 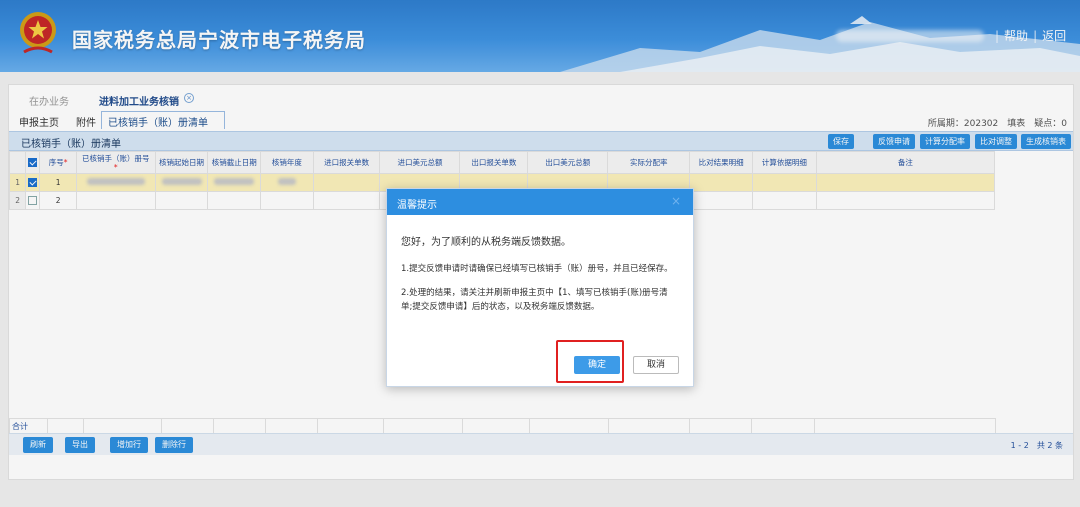 I want to click on dialog-item-1: 1.提交反馈申请时请确保已经填写已核销手（账）册号，并且已经保存。, so click(x=537, y=269).